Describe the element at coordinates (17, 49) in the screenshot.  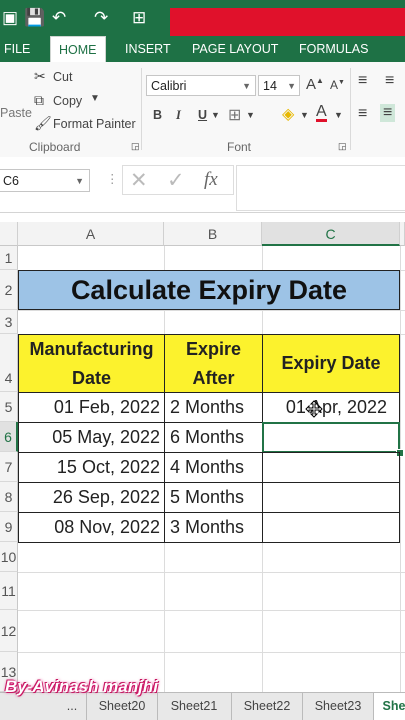
I see `tab-file: FILE` at that location.